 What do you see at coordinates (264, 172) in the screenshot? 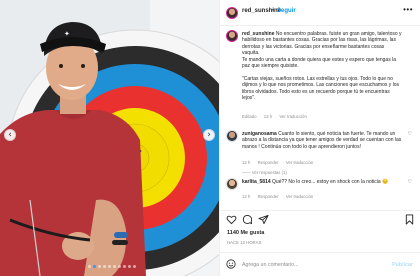
I see `view-replies-link: —— Ver respuestas (1)` at bounding box center [264, 172].